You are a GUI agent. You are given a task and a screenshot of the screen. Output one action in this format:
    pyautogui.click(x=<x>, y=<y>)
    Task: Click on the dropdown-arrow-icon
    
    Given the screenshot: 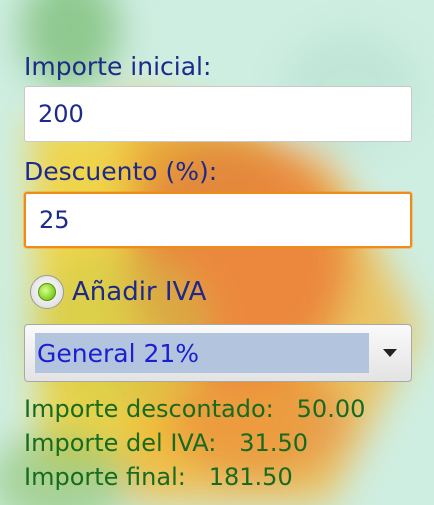 What is the action you would take?
    pyautogui.click(x=390, y=353)
    